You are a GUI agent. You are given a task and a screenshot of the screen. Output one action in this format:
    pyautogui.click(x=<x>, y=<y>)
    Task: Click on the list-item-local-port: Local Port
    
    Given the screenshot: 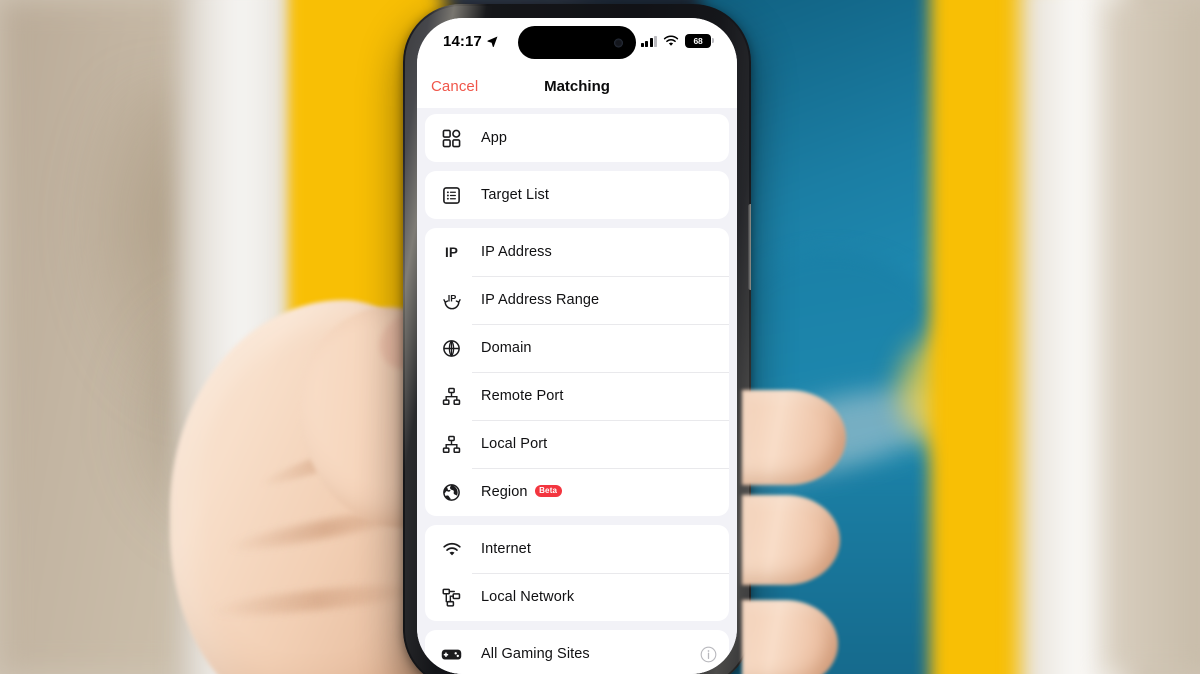 What is the action you would take?
    pyautogui.click(x=577, y=444)
    